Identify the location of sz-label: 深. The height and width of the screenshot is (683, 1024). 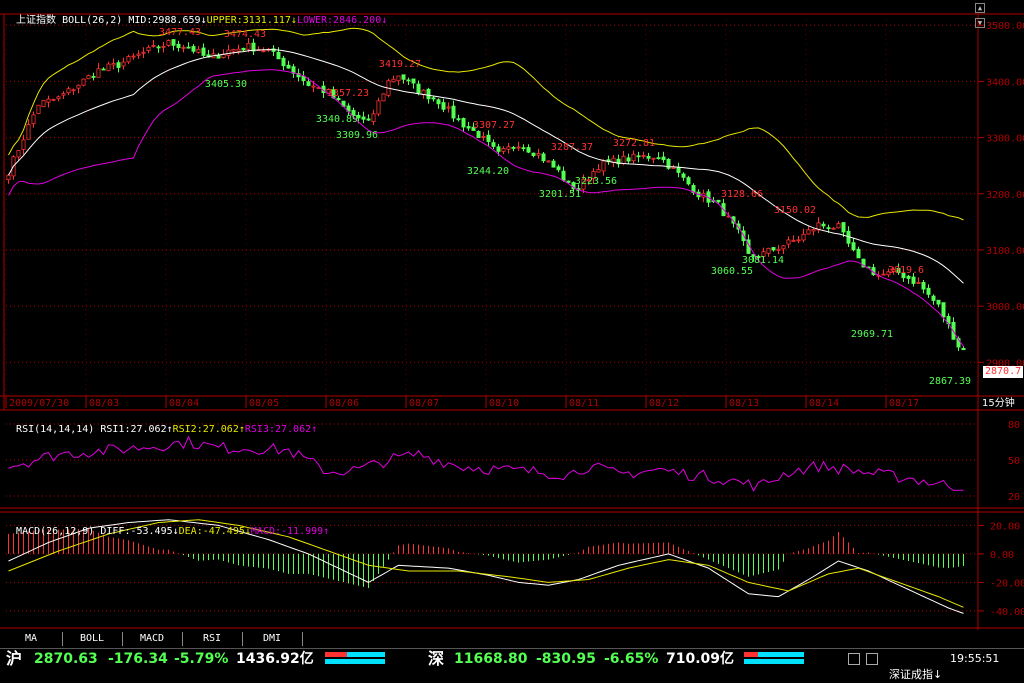
(436, 658).